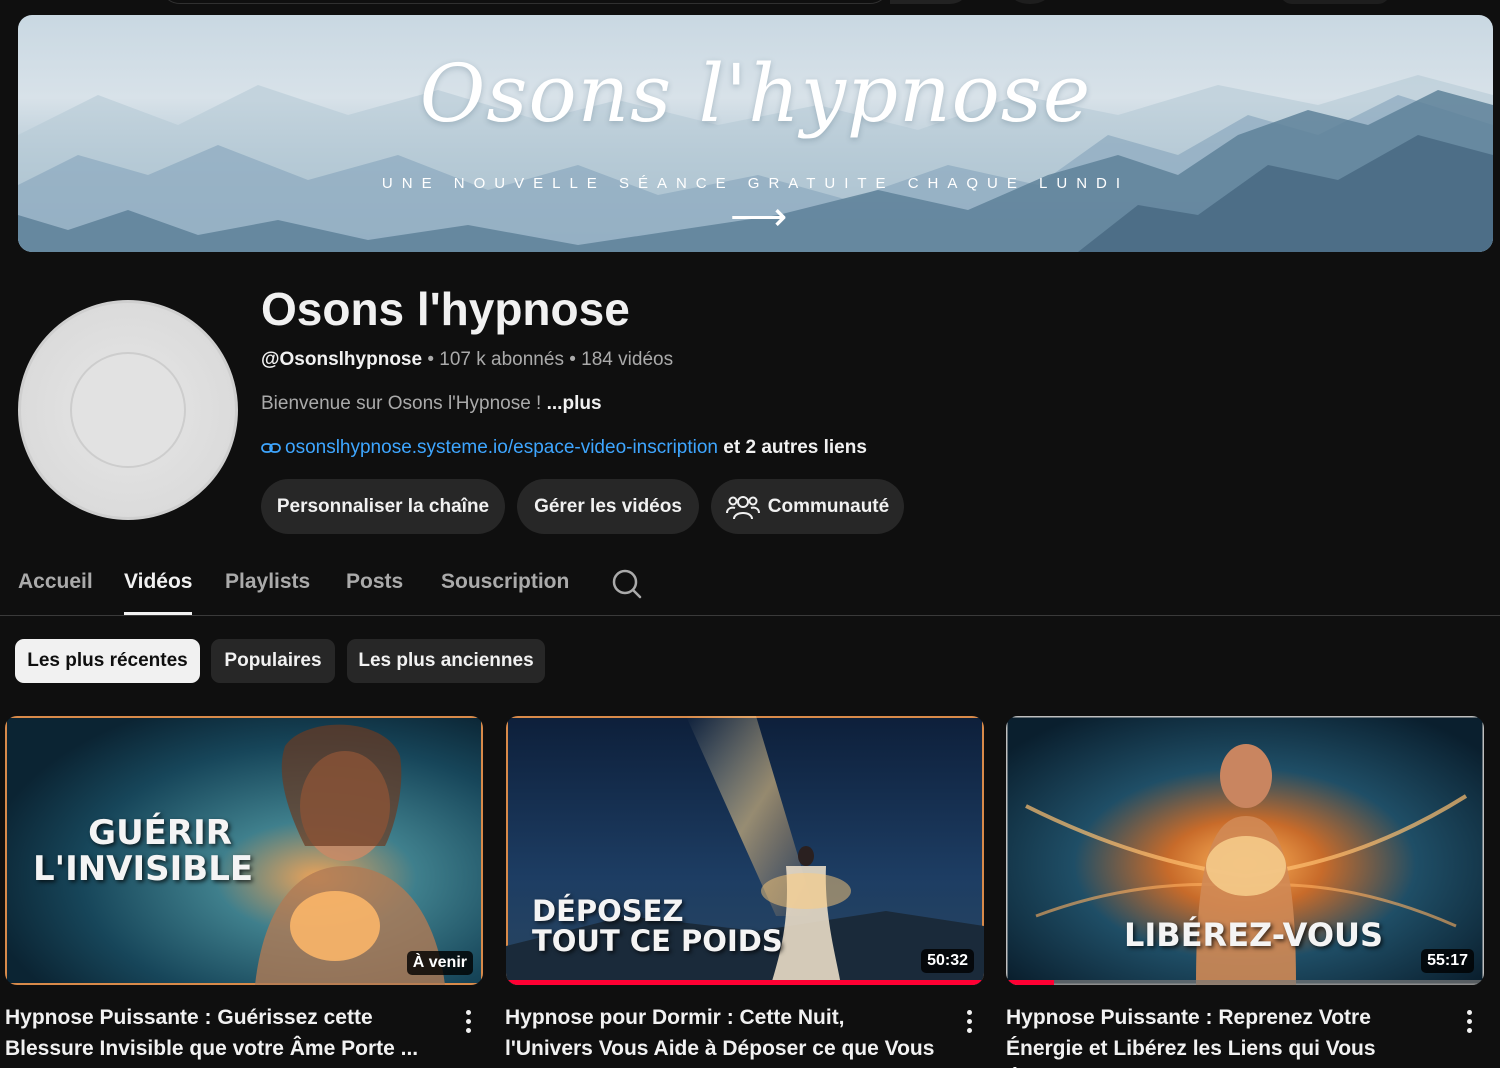 The width and height of the screenshot is (1500, 1068). I want to click on tab-souscription: Souscription, so click(505, 582).